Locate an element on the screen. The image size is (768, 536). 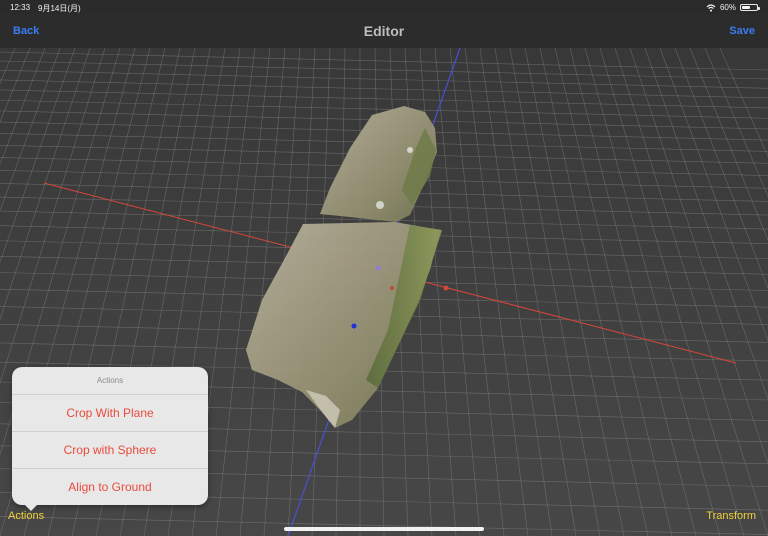
wifi-icon is located at coordinates (711, 7).